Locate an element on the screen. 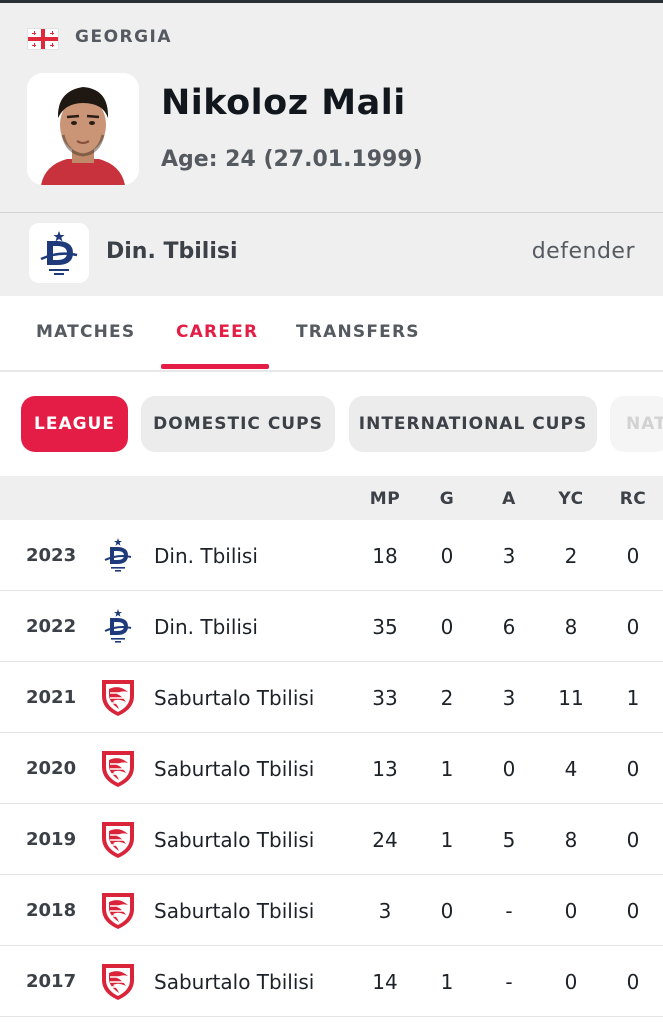 The width and height of the screenshot is (663, 1024). table-row: 2023 Din. Tbilisi 18 0 3 2 0 is located at coordinates (331, 555).